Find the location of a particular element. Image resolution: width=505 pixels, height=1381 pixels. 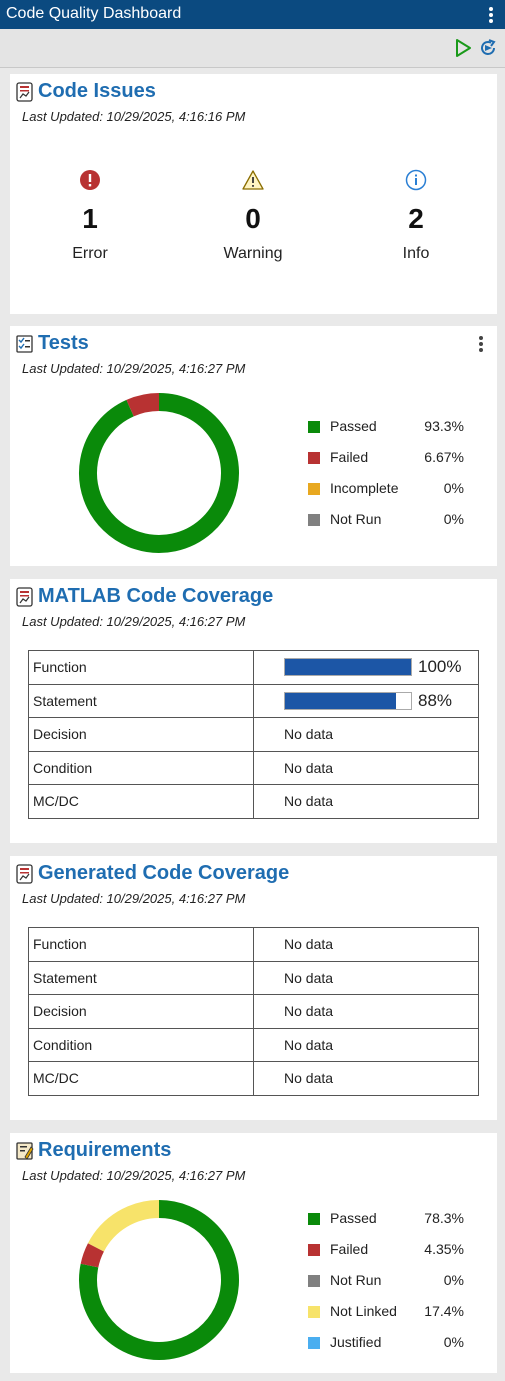

play-icon is located at coordinates (463, 48).